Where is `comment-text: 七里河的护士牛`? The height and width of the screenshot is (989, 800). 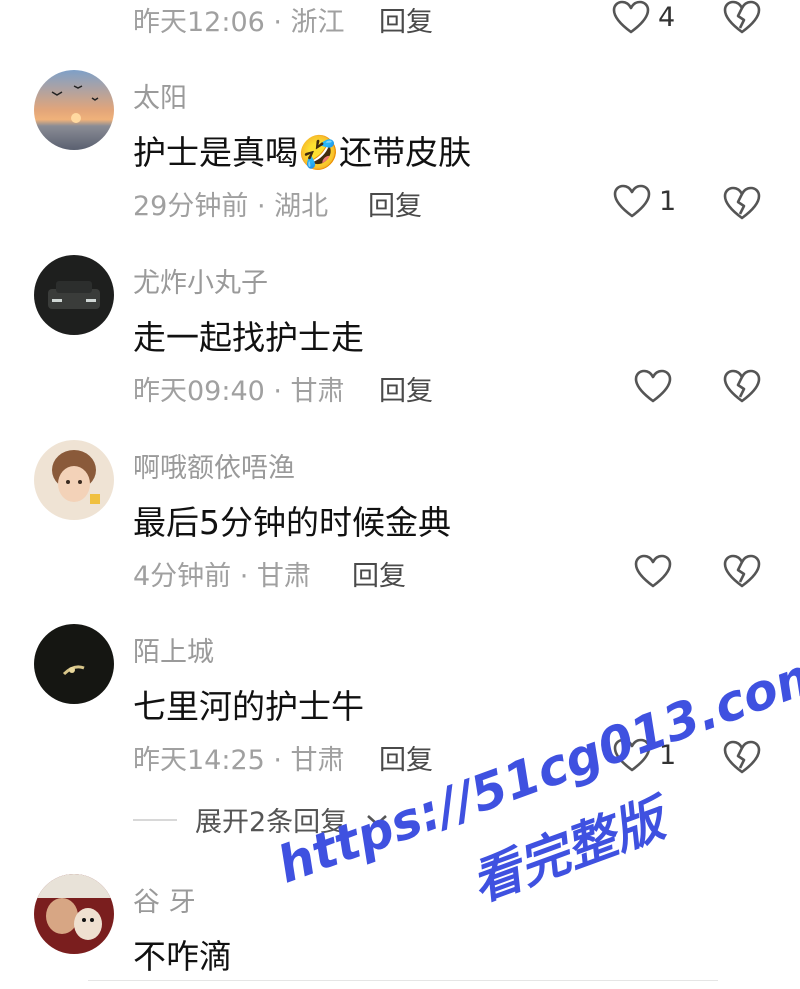 comment-text: 七里河的护士牛 is located at coordinates (248, 706).